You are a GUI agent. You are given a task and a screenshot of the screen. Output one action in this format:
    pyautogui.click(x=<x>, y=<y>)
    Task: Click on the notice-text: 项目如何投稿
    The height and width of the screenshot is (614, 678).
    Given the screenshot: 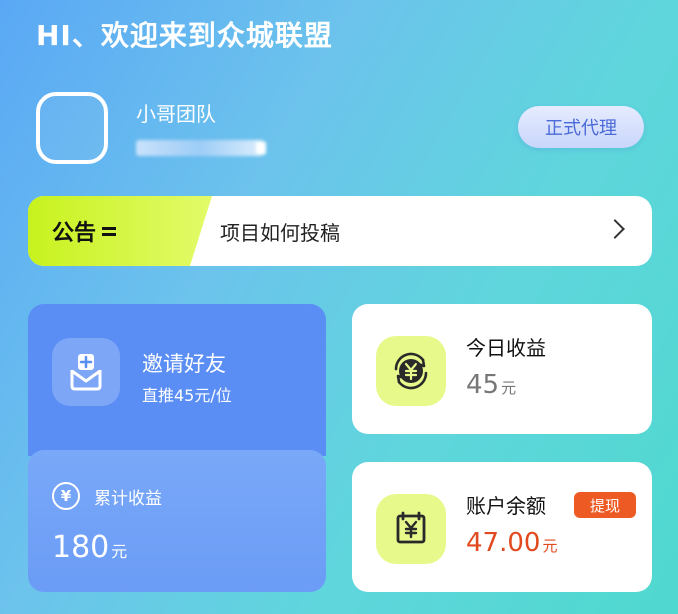 What is the action you would take?
    pyautogui.click(x=280, y=231)
    